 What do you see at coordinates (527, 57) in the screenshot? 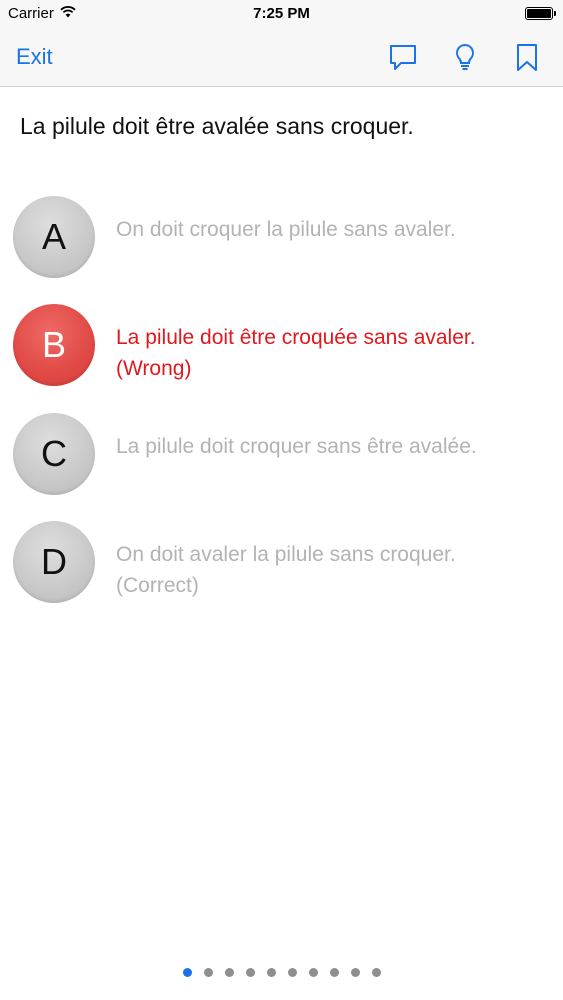
I see `bookmark-icon` at bounding box center [527, 57].